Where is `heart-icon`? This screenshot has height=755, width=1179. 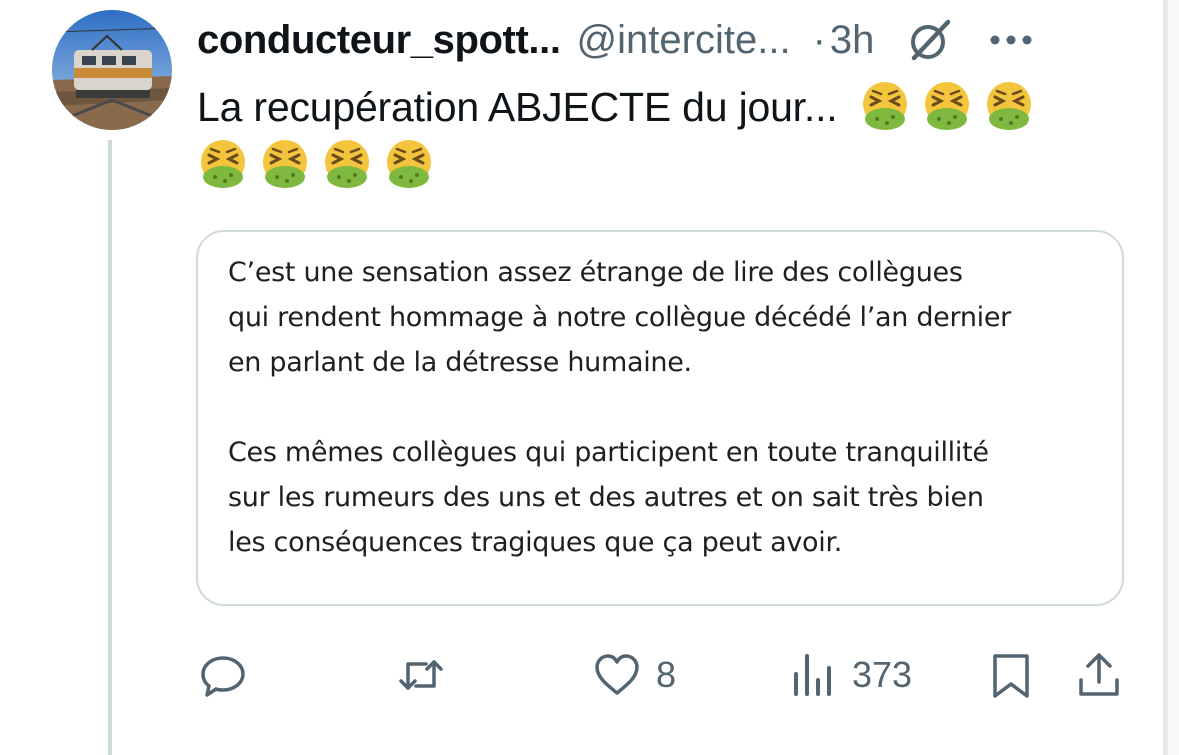
heart-icon is located at coordinates (617, 674).